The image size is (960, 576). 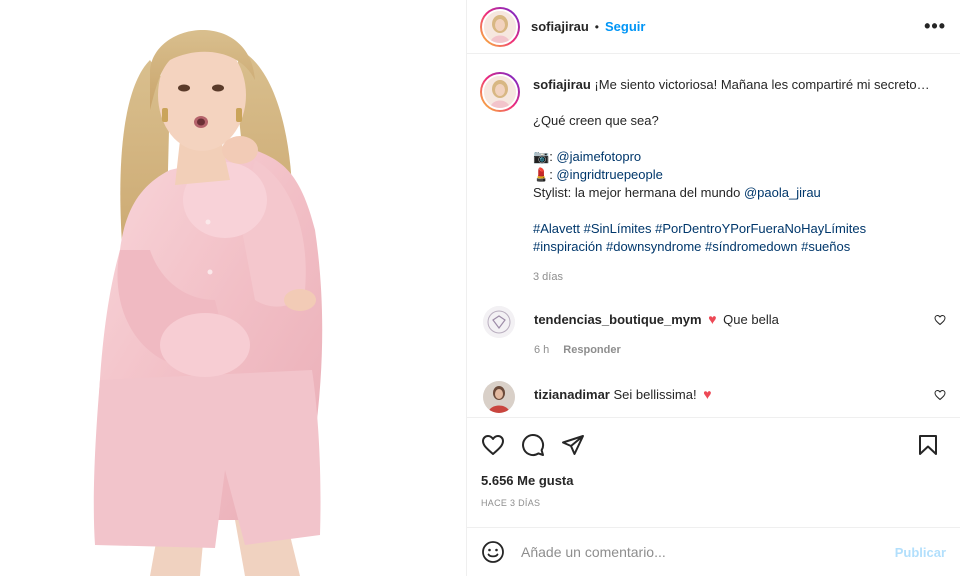 What do you see at coordinates (542, 350) in the screenshot?
I see `comment-time: 6 h` at bounding box center [542, 350].